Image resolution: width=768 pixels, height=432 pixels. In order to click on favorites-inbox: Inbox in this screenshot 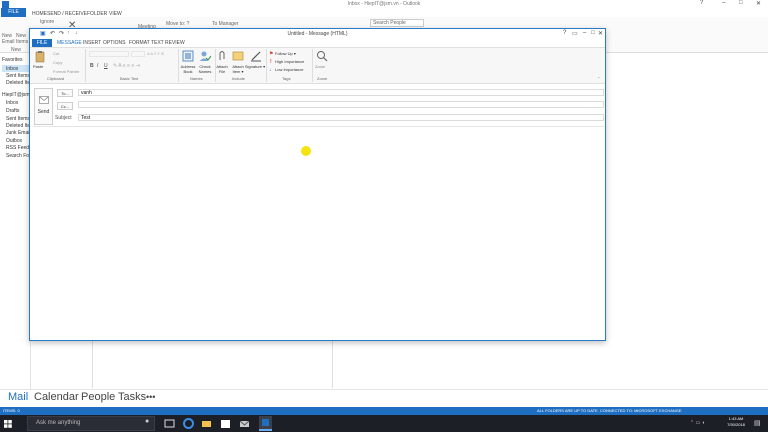, I will do `click(12, 69)`.